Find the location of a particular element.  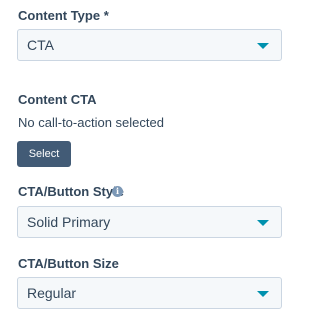

content-cta-label: Content CTA is located at coordinates (57, 99).